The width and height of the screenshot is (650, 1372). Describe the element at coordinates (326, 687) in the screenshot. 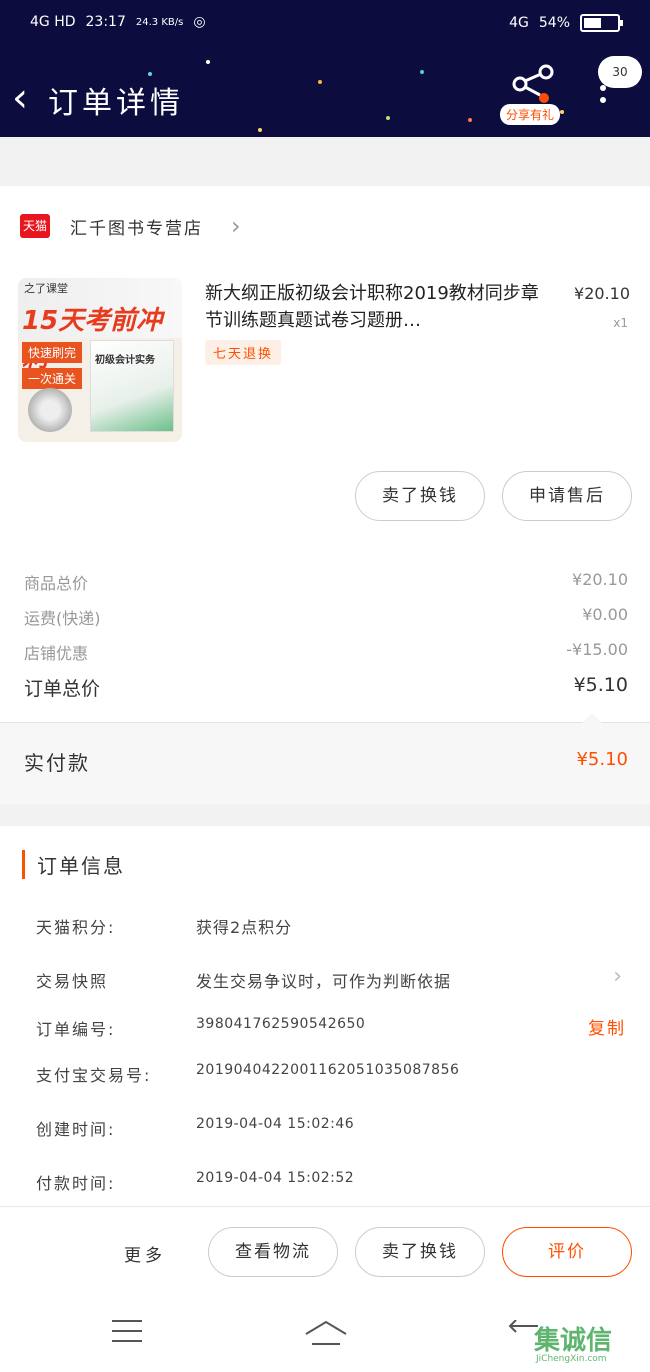

I see `summary-row-total: 订单总价 ¥5.10` at that location.